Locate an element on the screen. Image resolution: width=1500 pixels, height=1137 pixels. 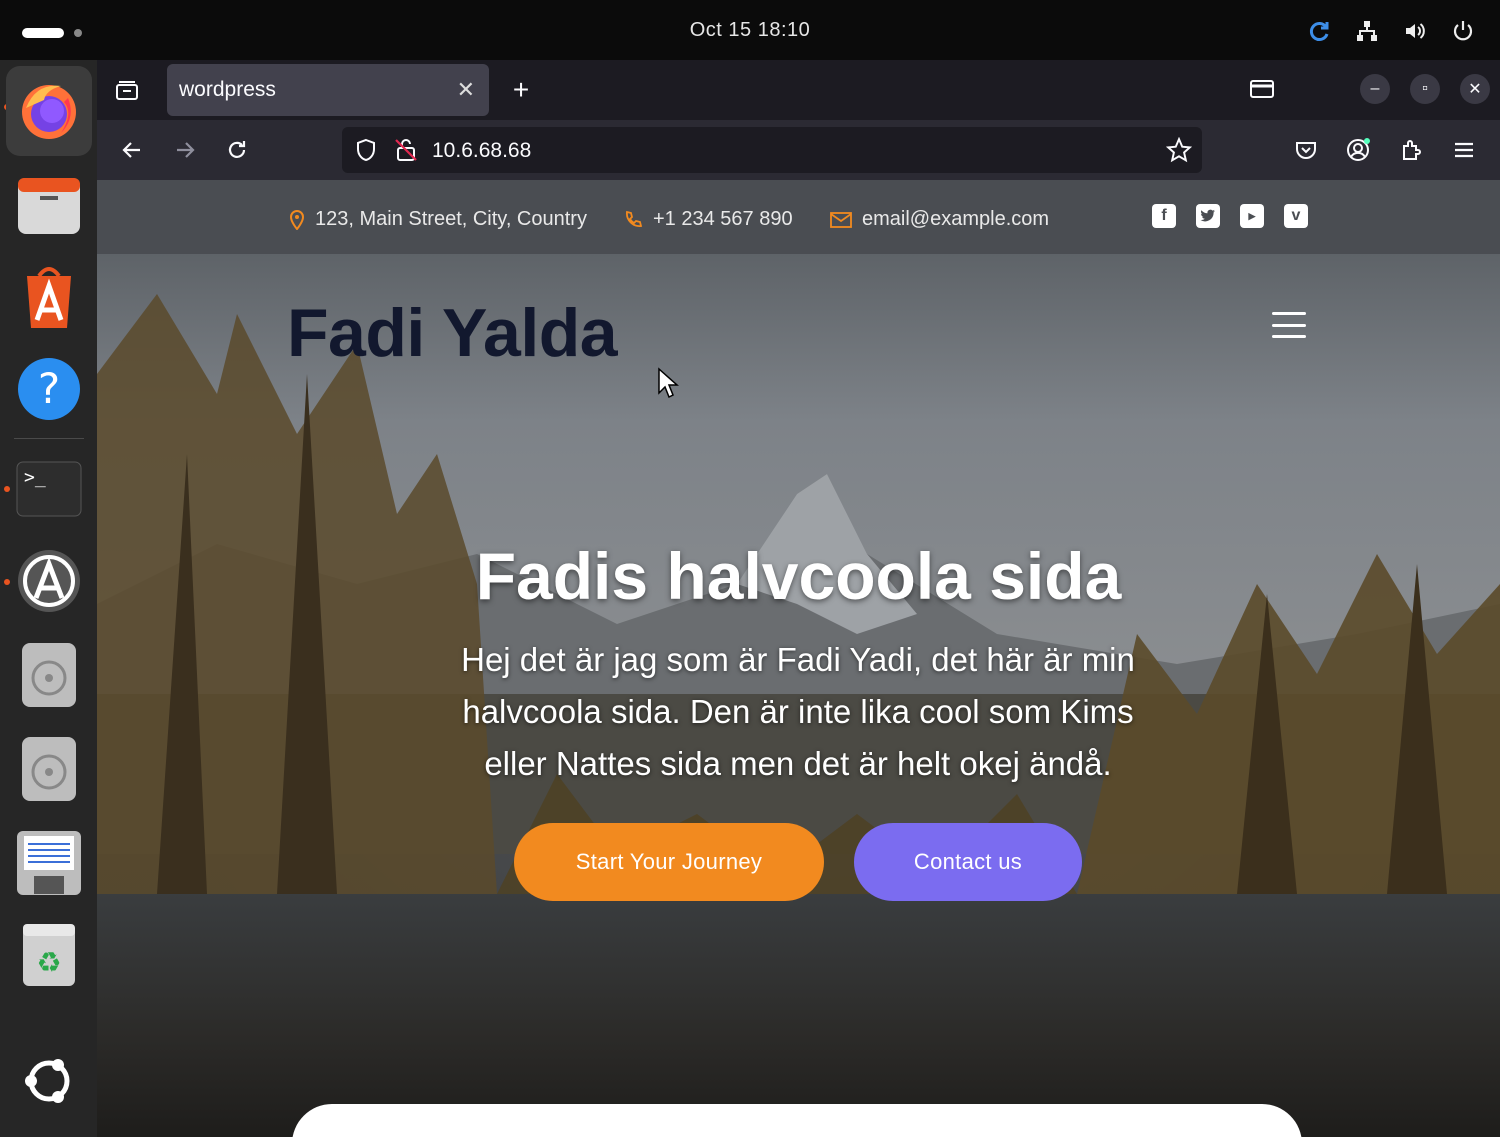
vimeo-icon: v is located at coordinates (1296, 216).